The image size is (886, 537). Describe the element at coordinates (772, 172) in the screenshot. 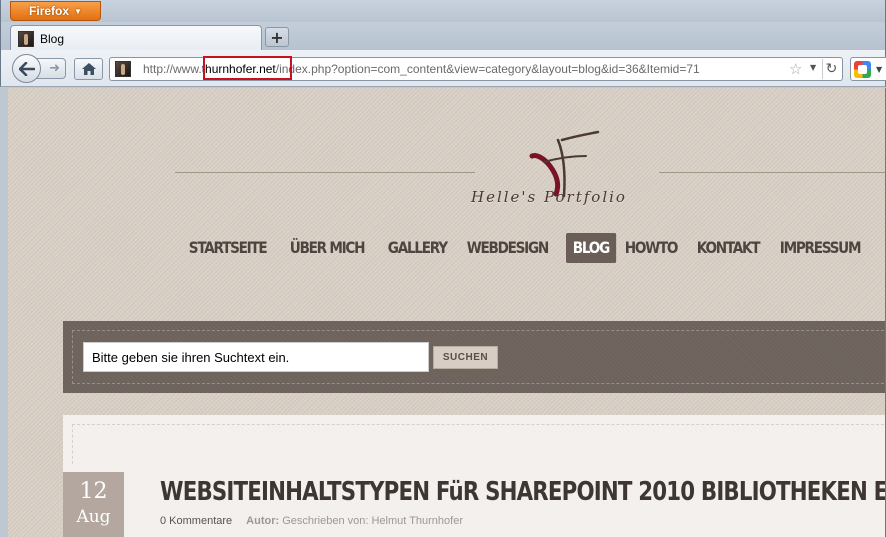

I see `header-divider-right` at that location.